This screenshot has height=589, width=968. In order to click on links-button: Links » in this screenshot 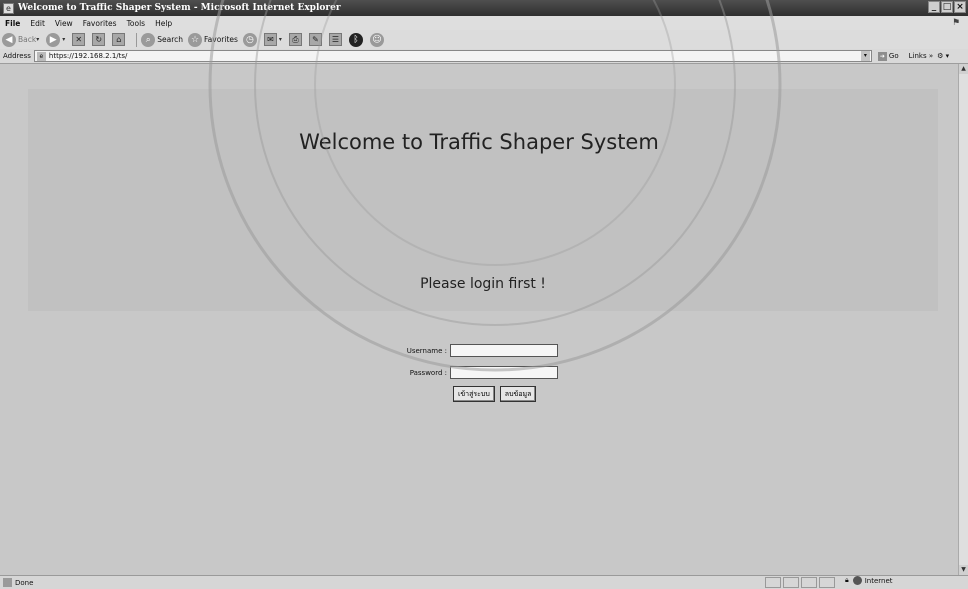, I will do `click(921, 56)`.